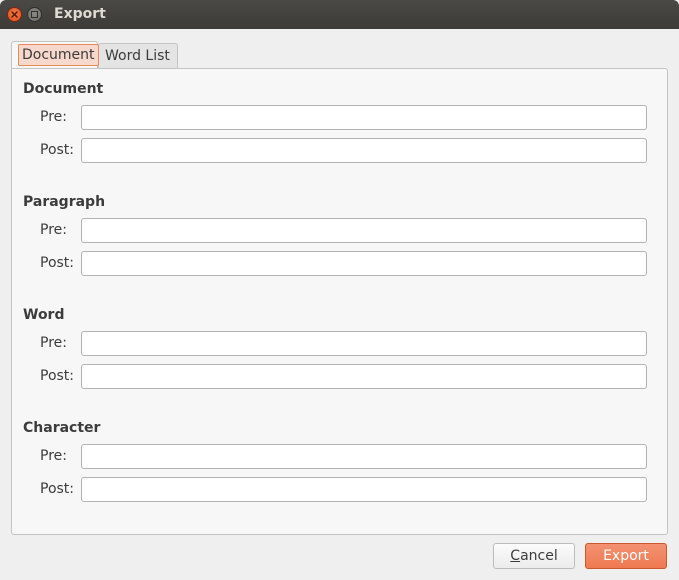 The height and width of the screenshot is (580, 679). What do you see at coordinates (44, 315) in the screenshot?
I see `section-title-word: Word` at bounding box center [44, 315].